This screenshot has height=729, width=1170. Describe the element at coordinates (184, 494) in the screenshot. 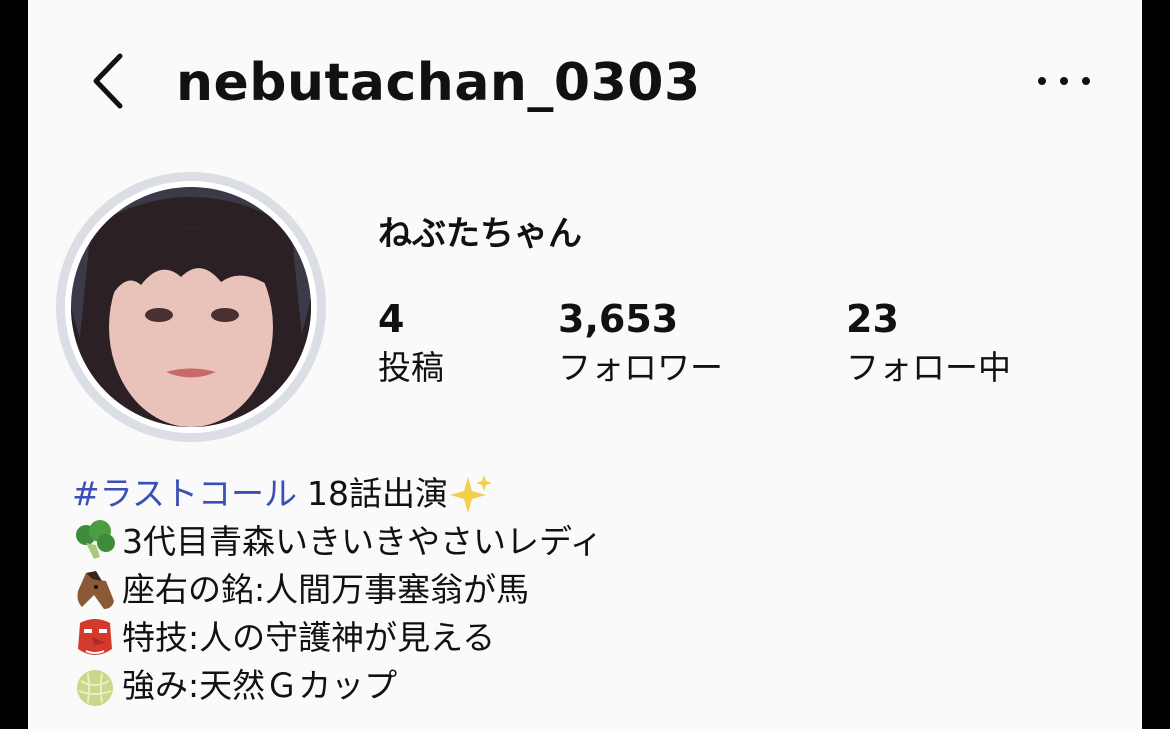

I see `hashtag-link: #ラストコール` at that location.